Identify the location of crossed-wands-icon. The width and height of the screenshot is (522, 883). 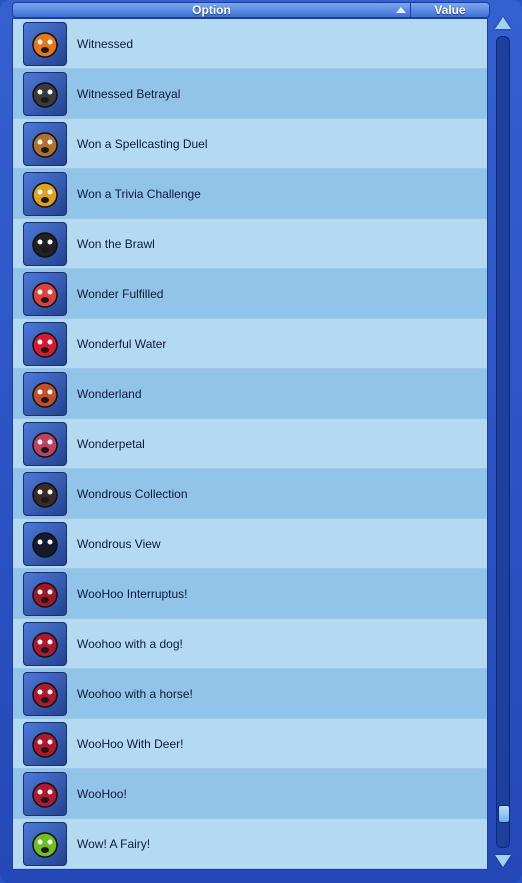
(45, 143).